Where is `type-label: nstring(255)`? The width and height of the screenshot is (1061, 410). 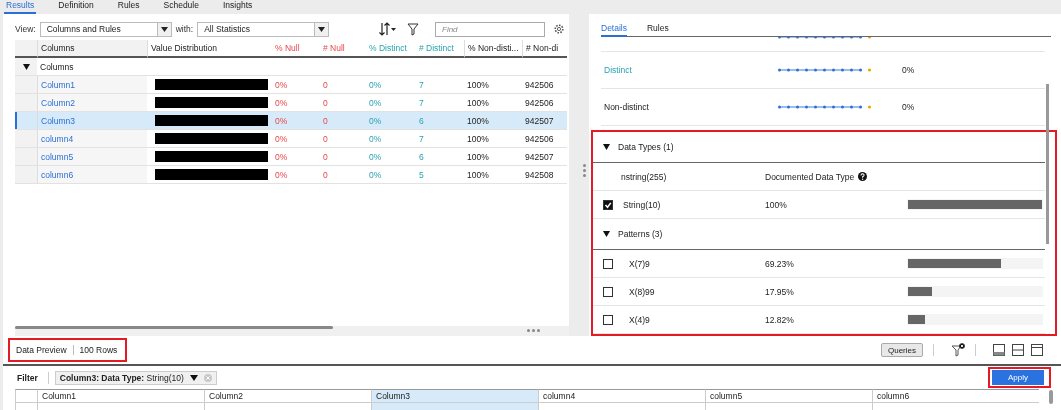
type-label: nstring(255) is located at coordinates (644, 176).